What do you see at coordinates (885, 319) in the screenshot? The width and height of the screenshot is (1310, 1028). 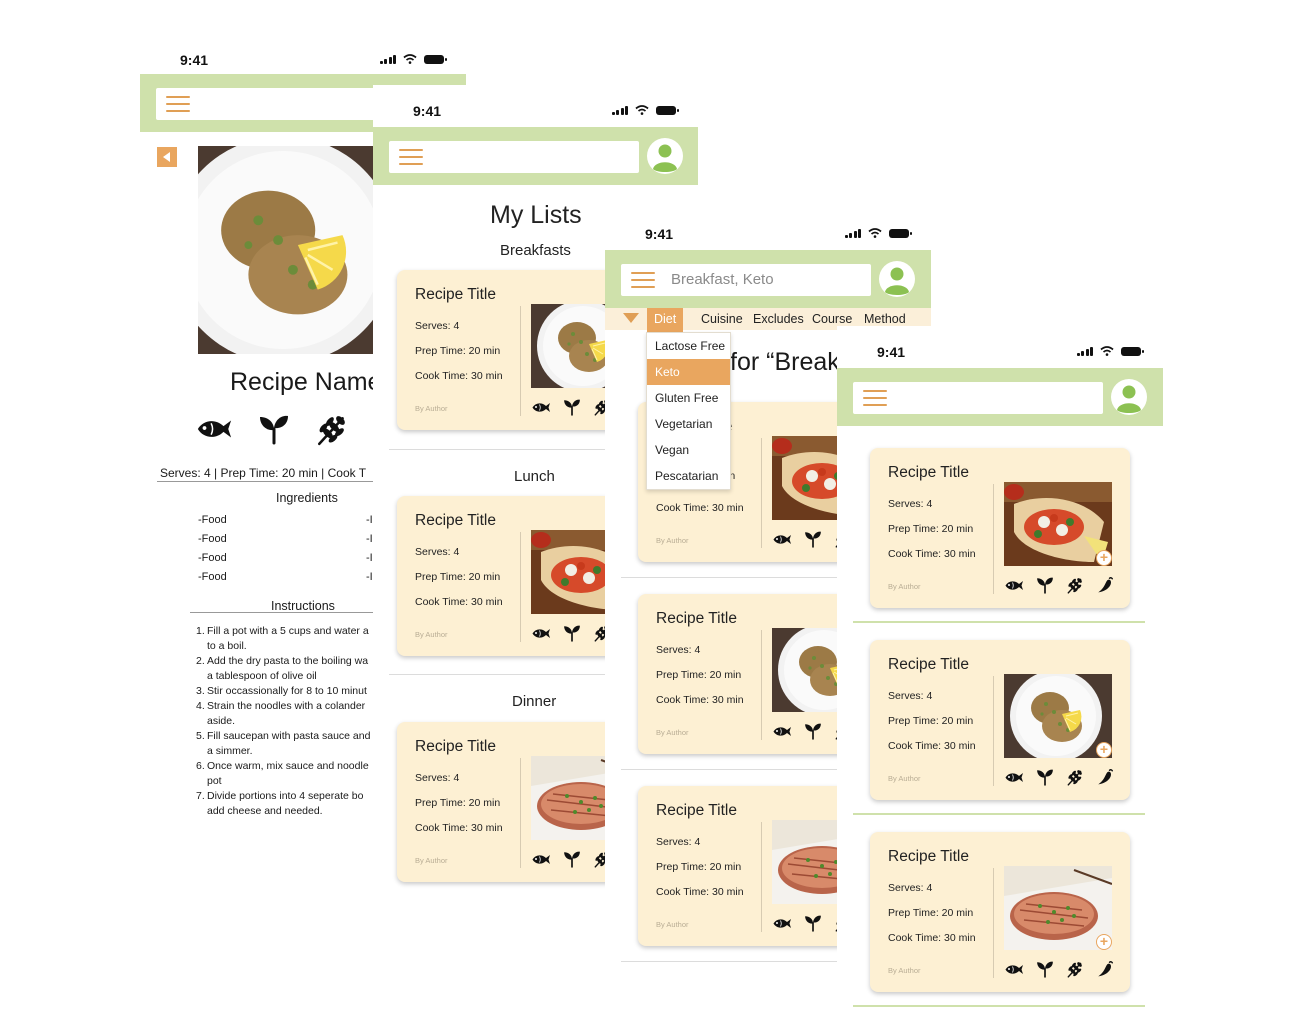 I see `tab-method: Method` at bounding box center [885, 319].